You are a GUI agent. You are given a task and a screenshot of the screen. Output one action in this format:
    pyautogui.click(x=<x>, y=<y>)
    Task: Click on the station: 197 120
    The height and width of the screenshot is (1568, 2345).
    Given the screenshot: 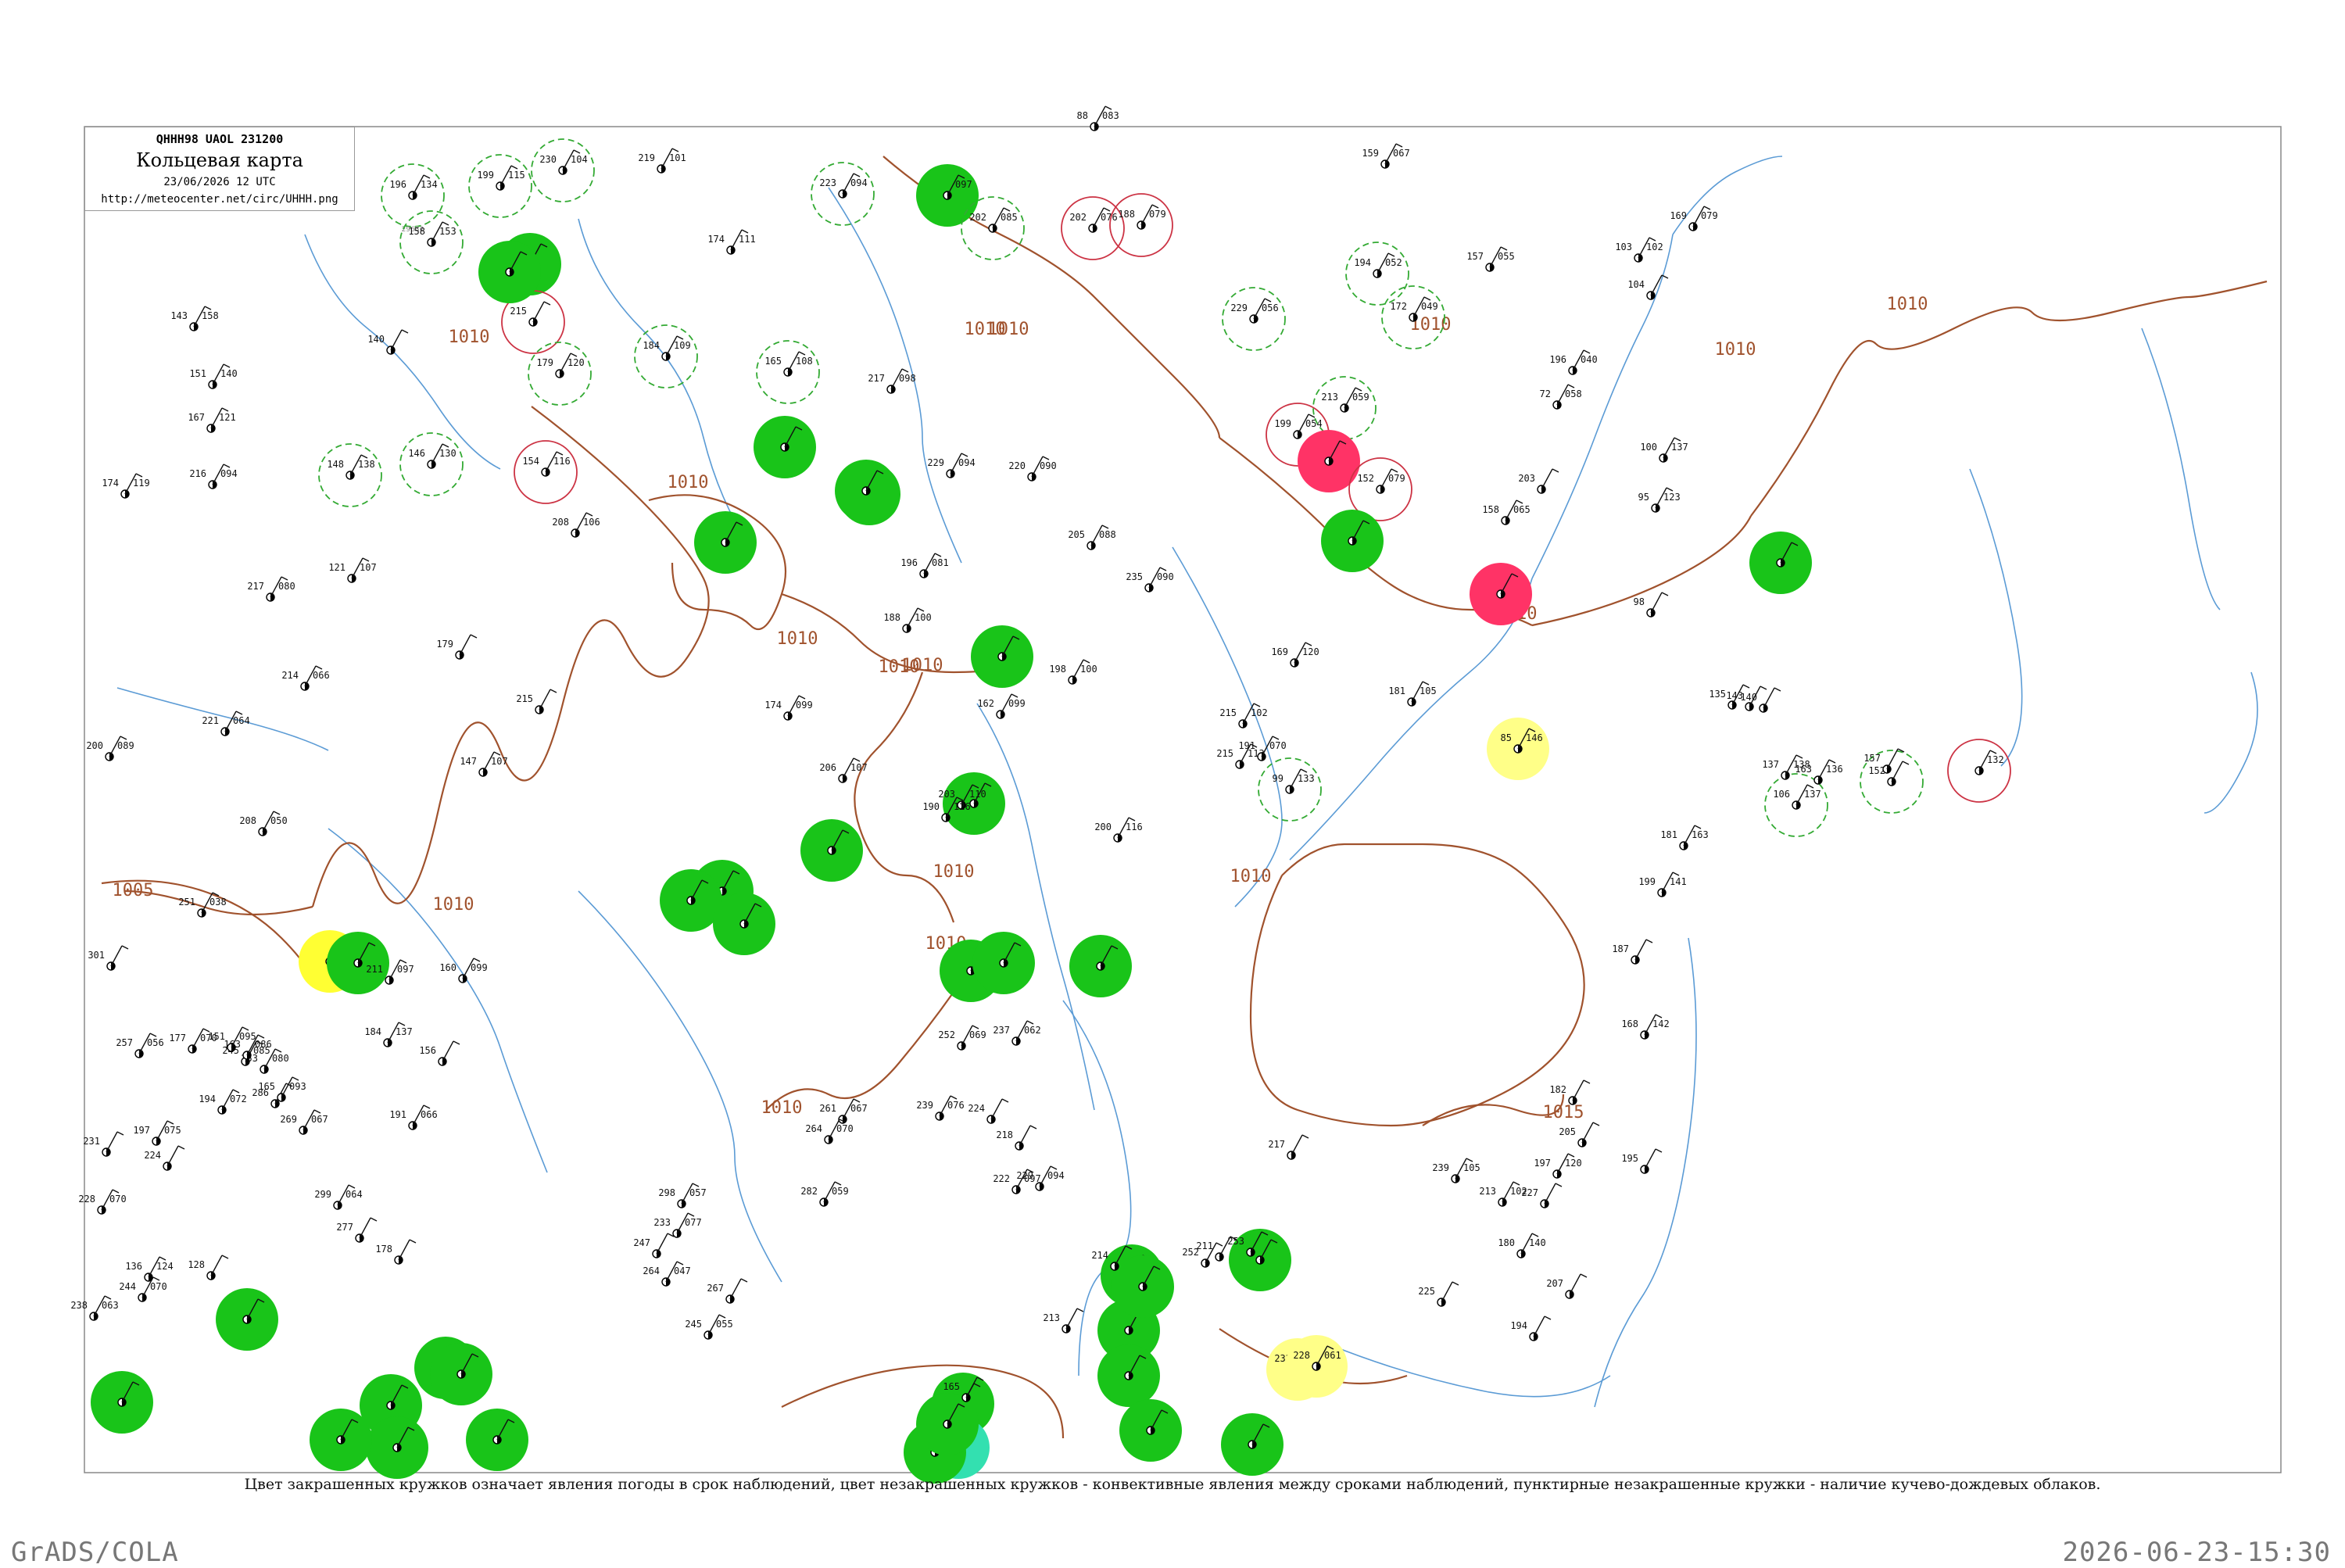 What is the action you would take?
    pyautogui.click(x=1558, y=1166)
    